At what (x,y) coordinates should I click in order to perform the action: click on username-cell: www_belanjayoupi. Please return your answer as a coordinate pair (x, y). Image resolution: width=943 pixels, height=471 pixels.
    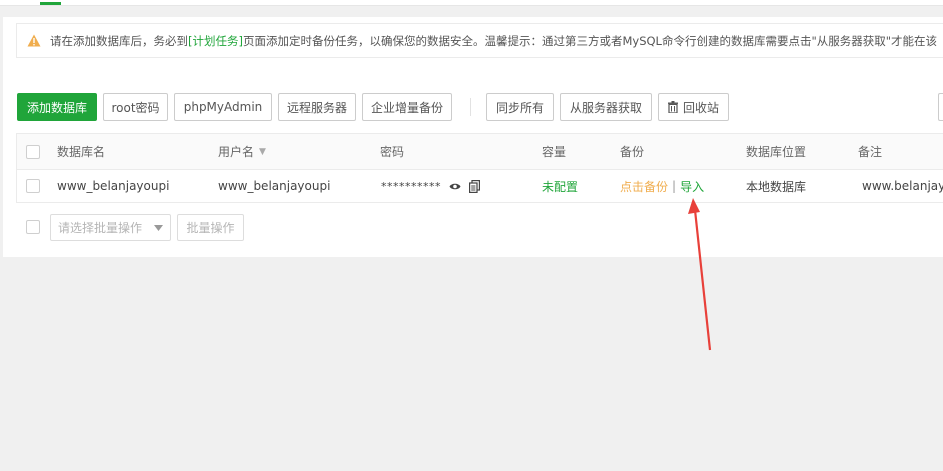
    Looking at the image, I should click on (274, 186).